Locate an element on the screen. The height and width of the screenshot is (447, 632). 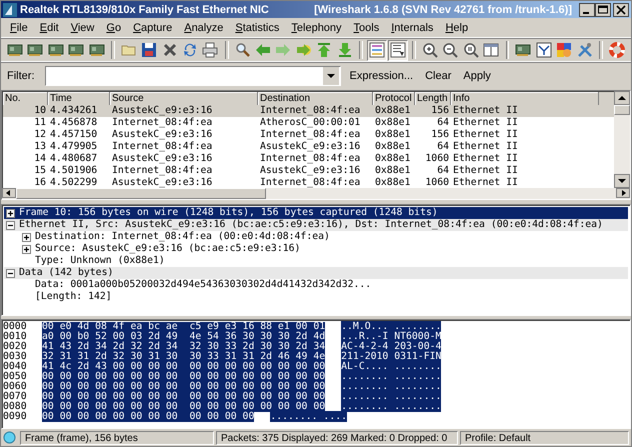
menu-item: Capture is located at coordinates (153, 28).